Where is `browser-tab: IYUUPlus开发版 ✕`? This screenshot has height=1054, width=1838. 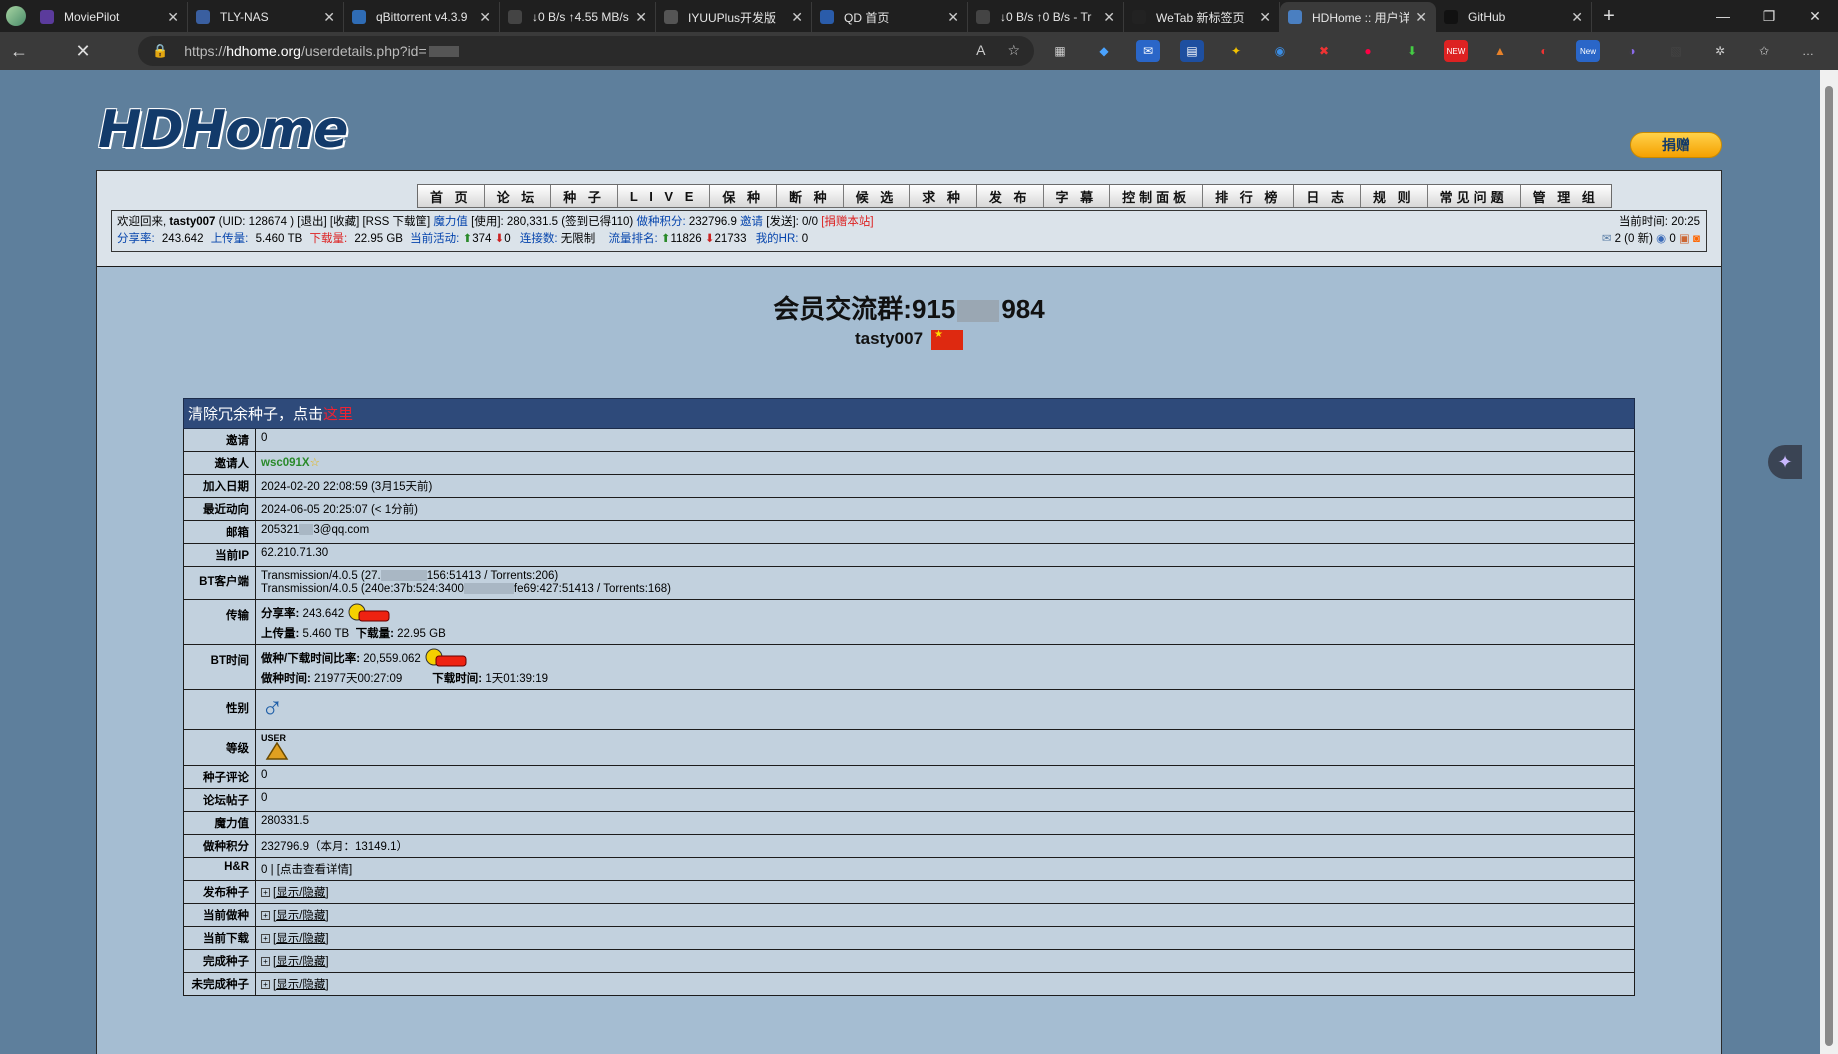 browser-tab: IYUUPlus开发版 ✕ is located at coordinates (734, 17).